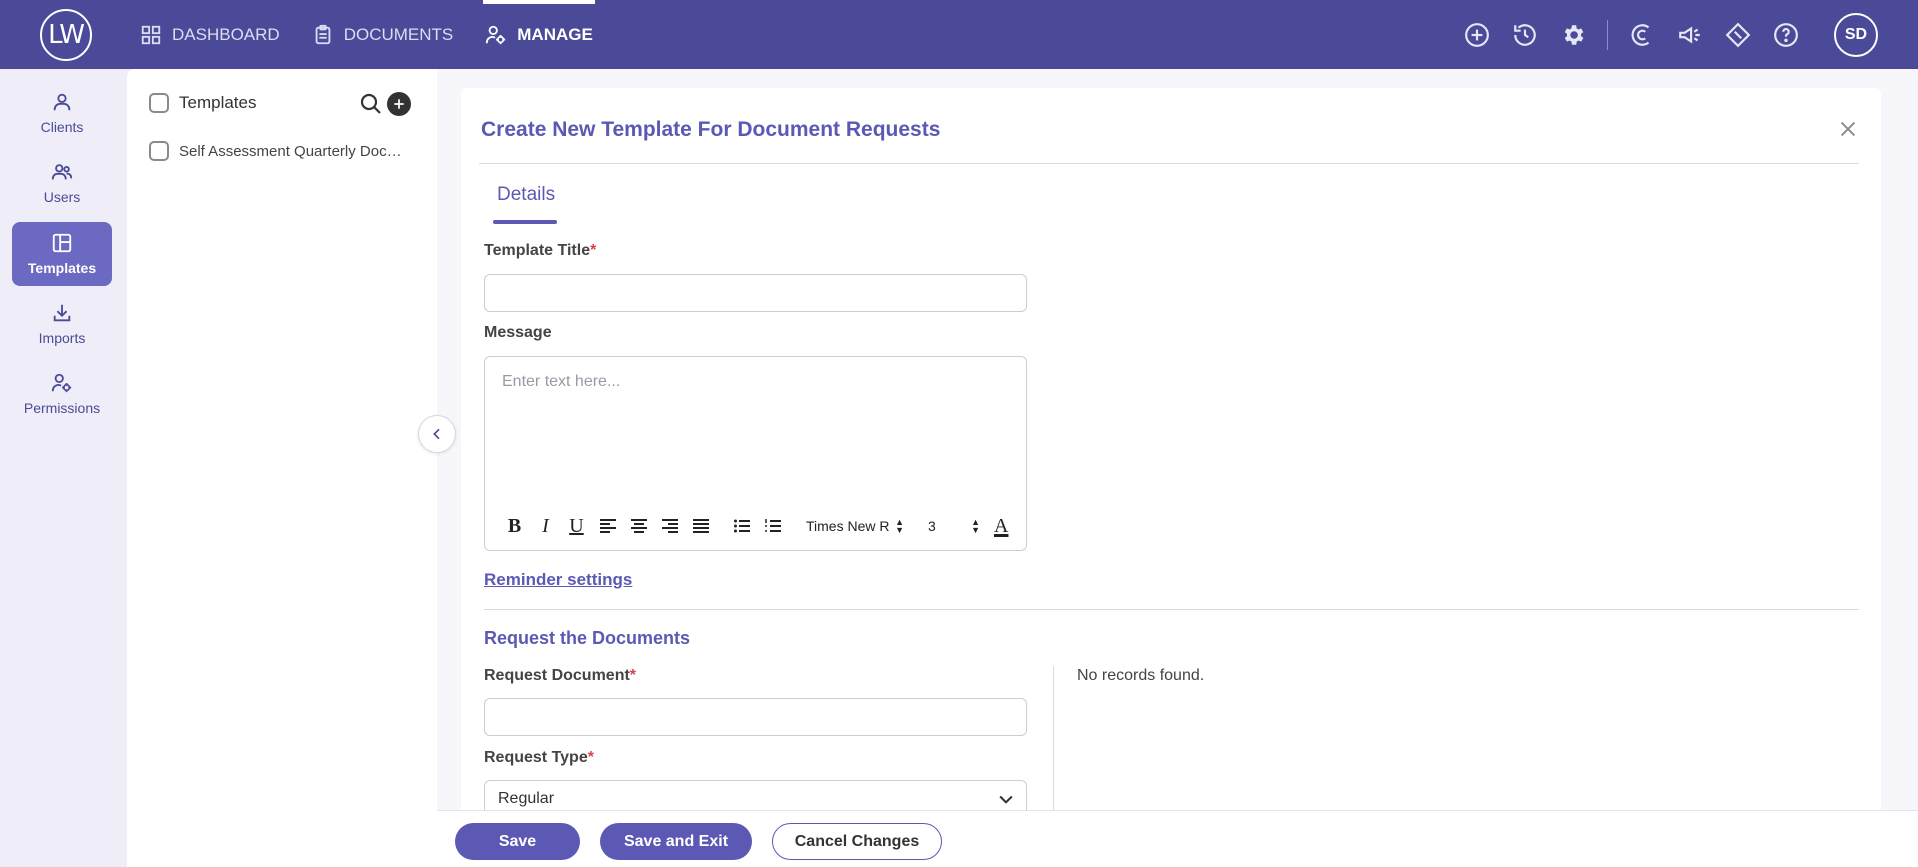 This screenshot has width=1918, height=867. What do you see at coordinates (1848, 129) in the screenshot?
I see `close-icon` at bounding box center [1848, 129].